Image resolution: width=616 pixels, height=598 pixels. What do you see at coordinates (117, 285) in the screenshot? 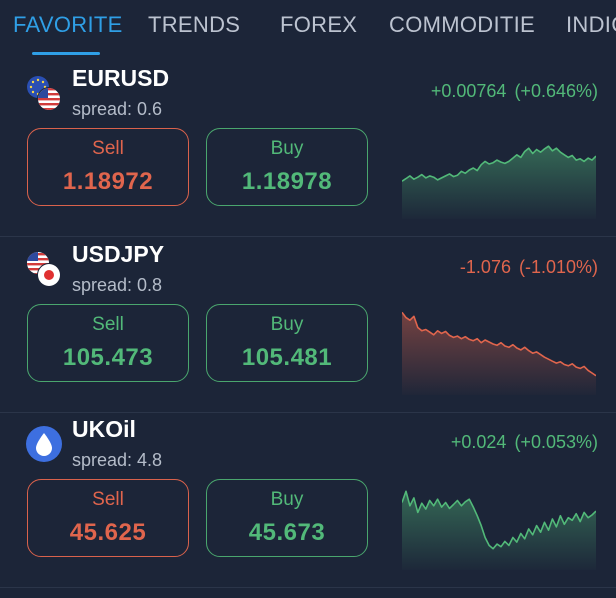
I see `spread-value: spread: 0.8` at bounding box center [117, 285].